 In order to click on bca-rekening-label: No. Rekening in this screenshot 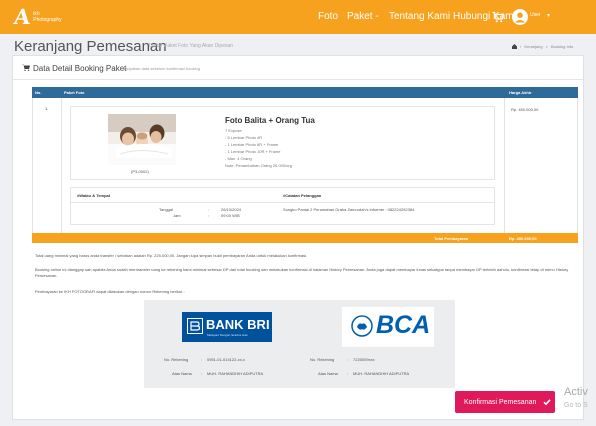, I will do `click(322, 359)`.